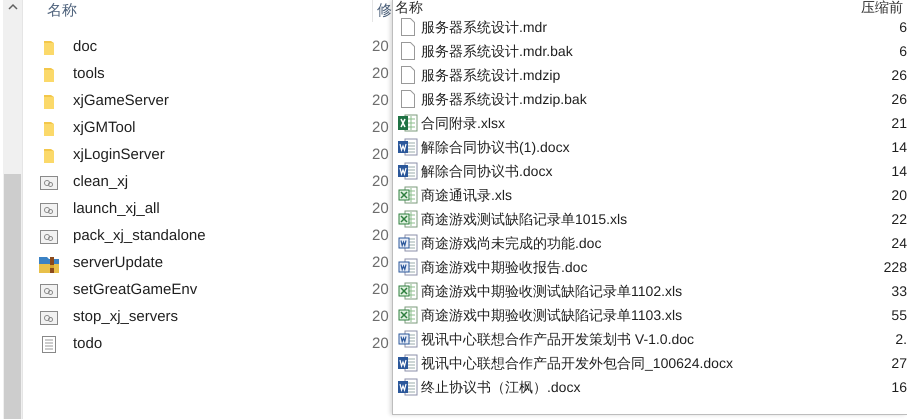  I want to click on scrollbar, so click(12, 209).